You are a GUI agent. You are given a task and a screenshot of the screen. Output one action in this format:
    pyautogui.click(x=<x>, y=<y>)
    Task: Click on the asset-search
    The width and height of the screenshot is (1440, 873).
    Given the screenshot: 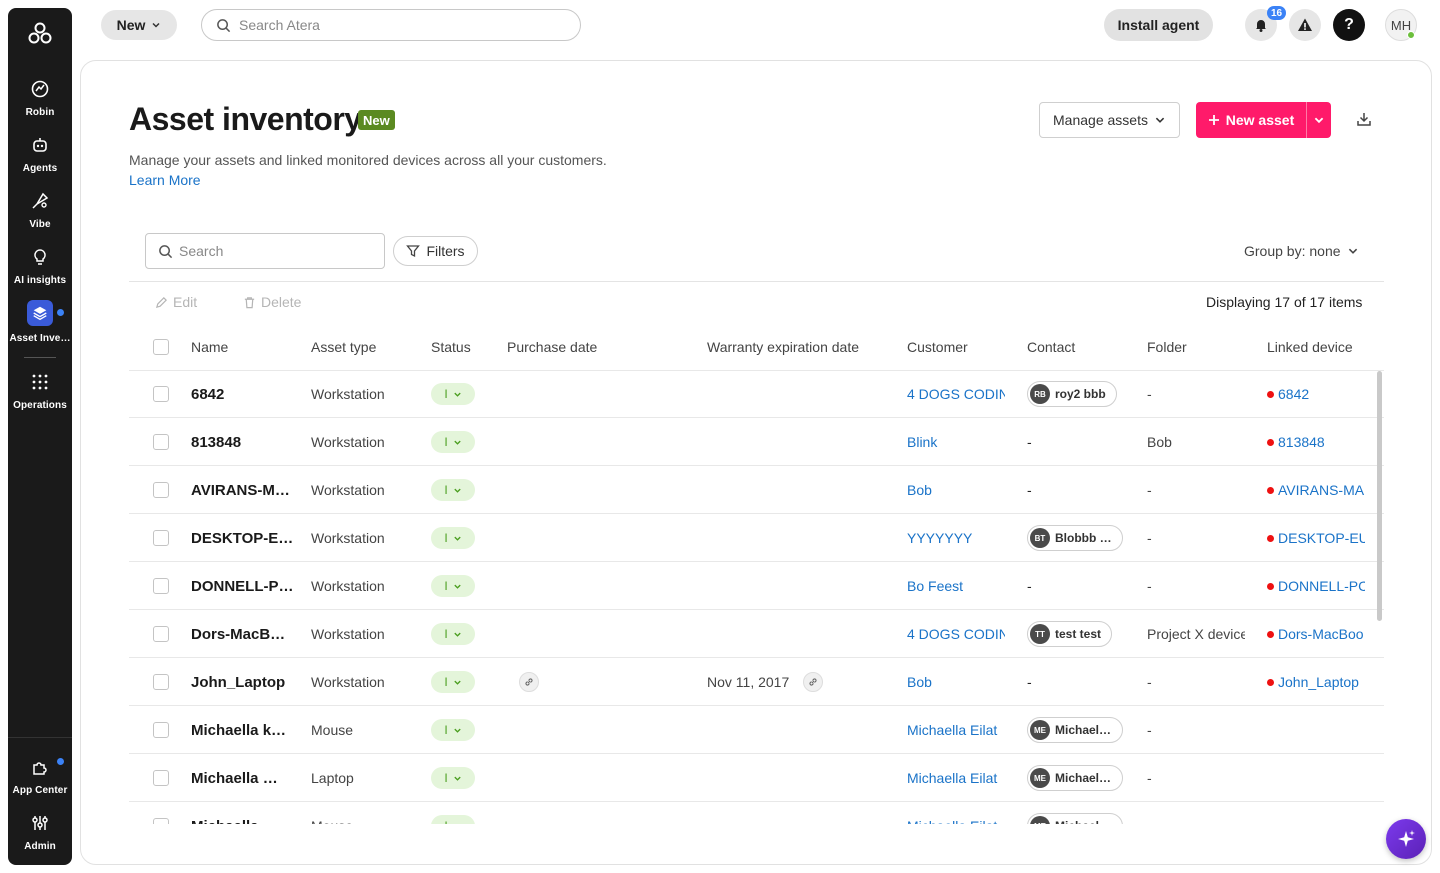 What is the action you would take?
    pyautogui.click(x=265, y=251)
    